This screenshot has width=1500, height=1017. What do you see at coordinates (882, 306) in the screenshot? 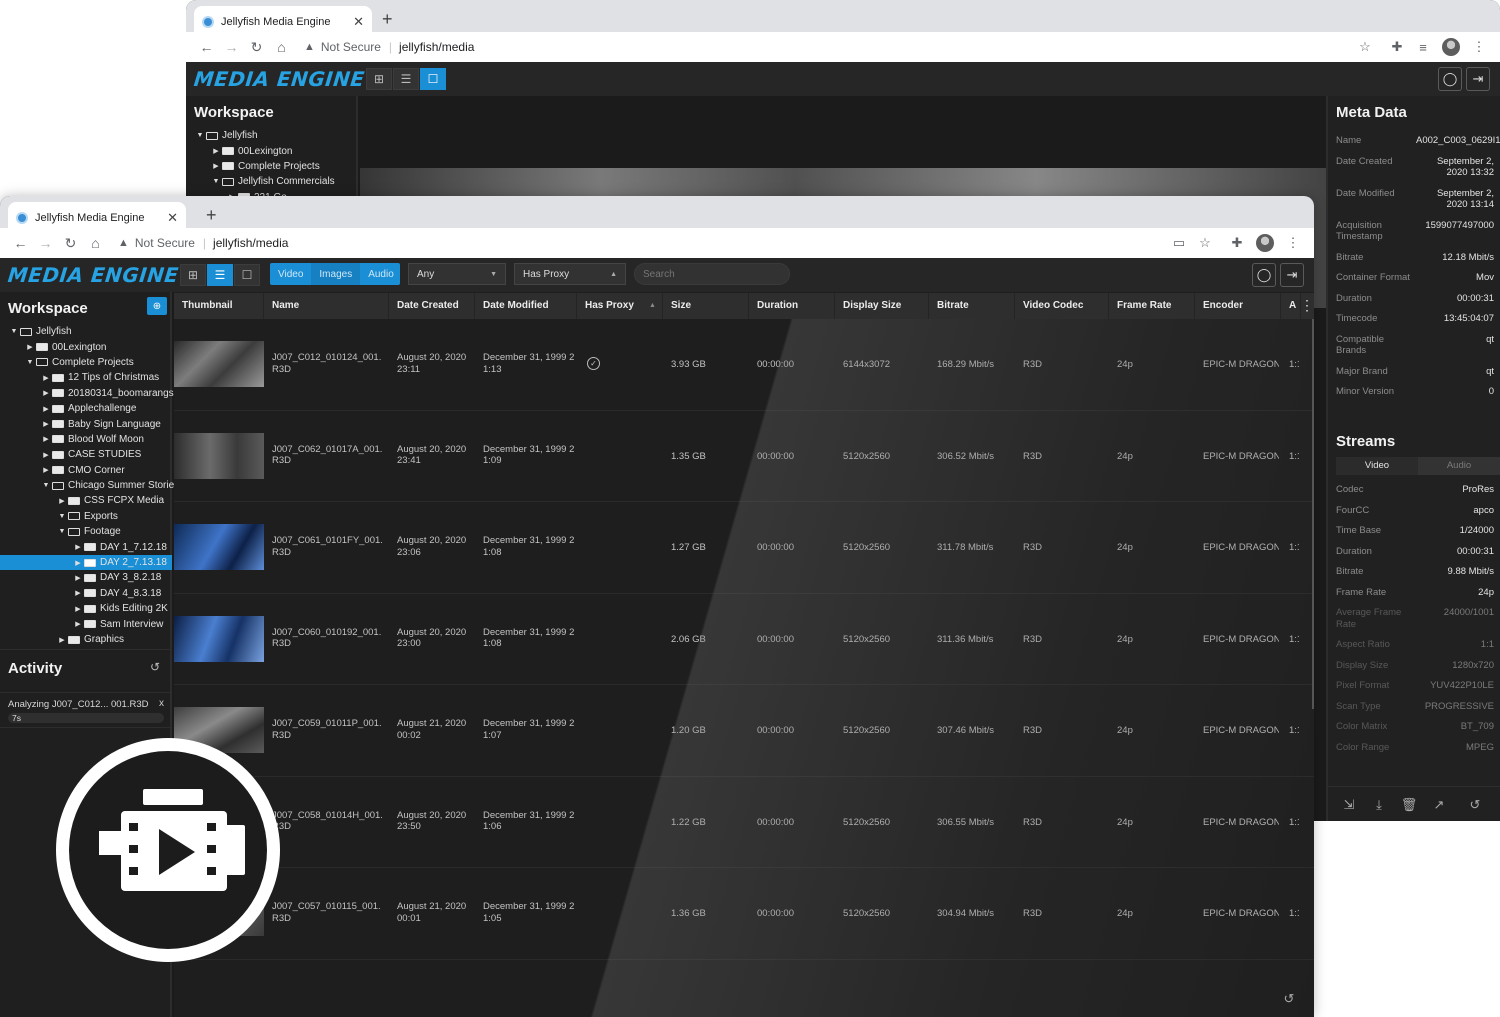
I see `column-header: Display Size` at bounding box center [882, 306].